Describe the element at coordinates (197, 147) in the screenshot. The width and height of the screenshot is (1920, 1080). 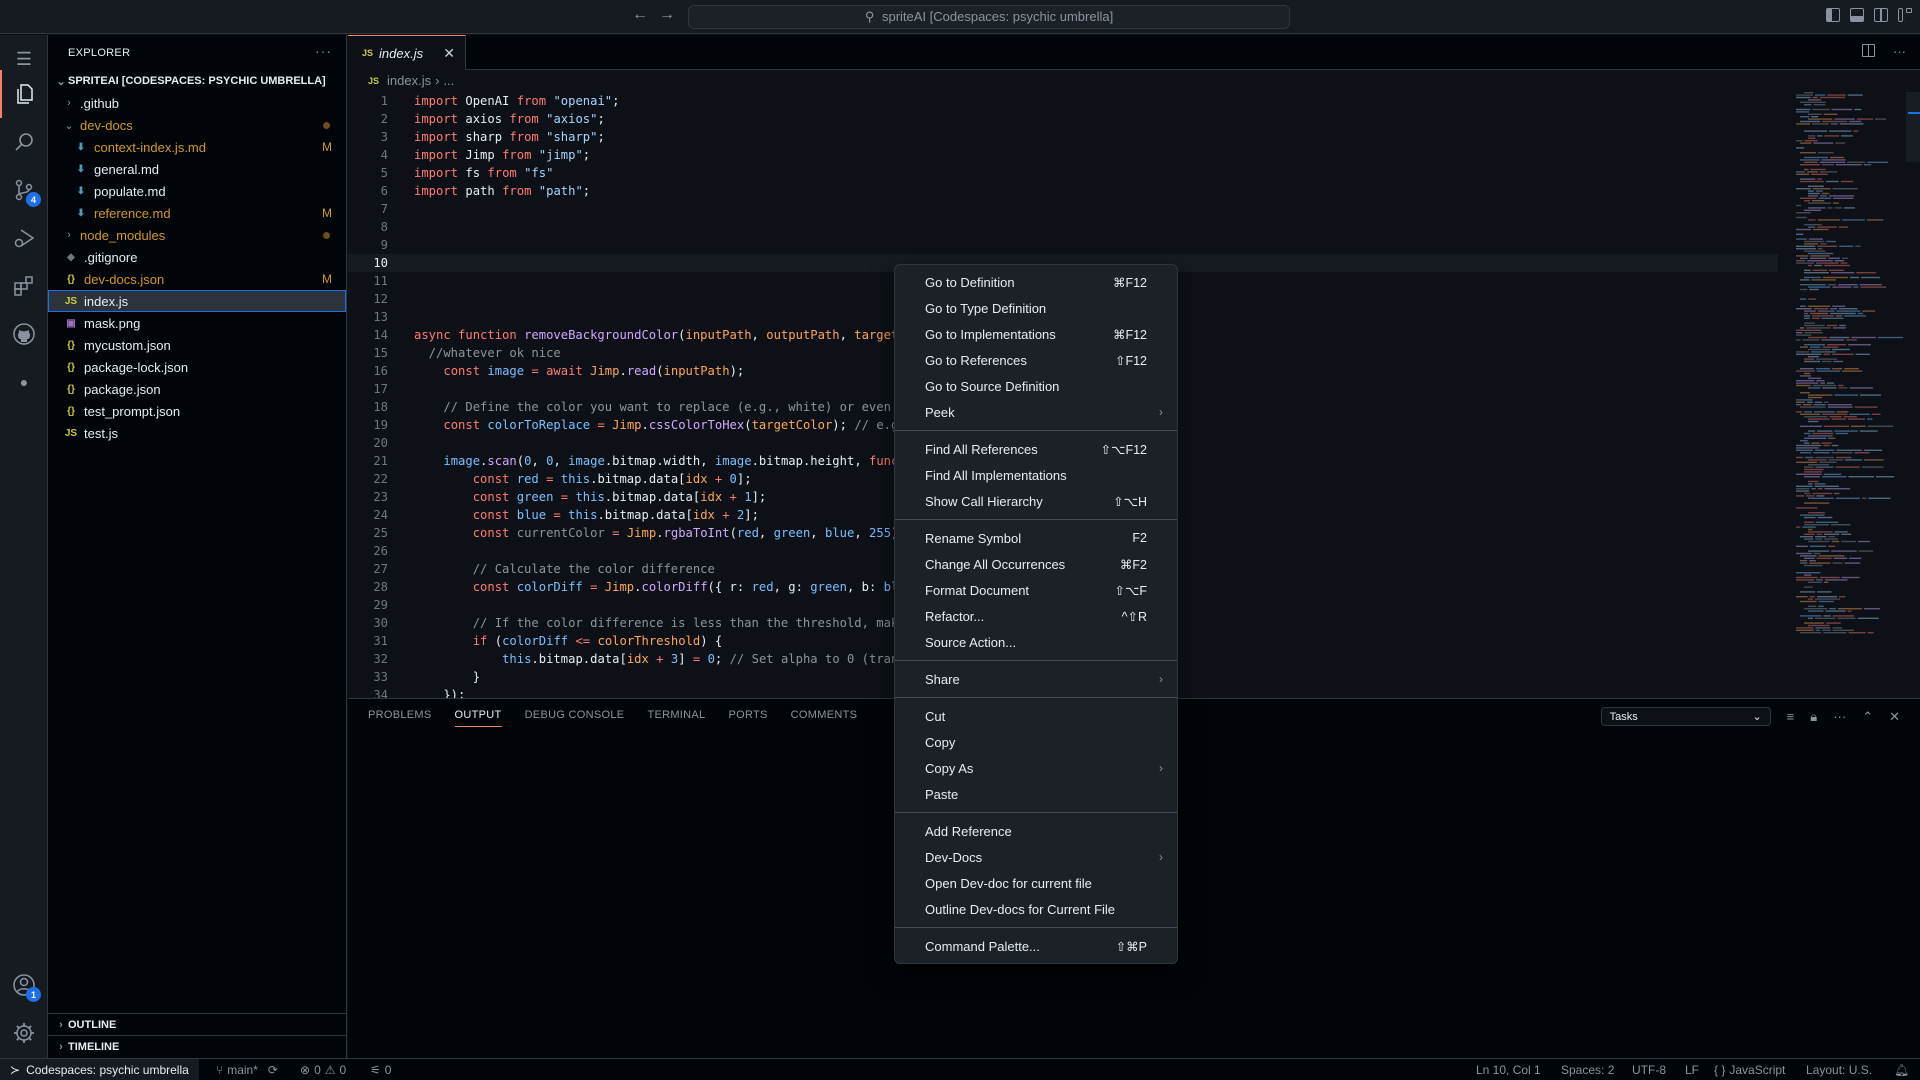
I see `tree-file: ⬇ context-index.js.md M` at that location.